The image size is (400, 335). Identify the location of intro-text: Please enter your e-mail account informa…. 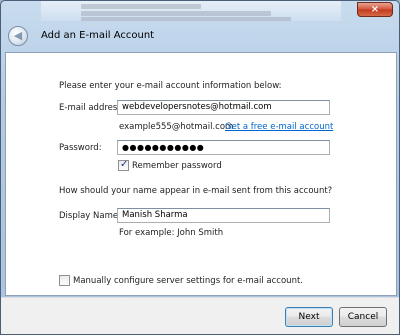
(170, 86).